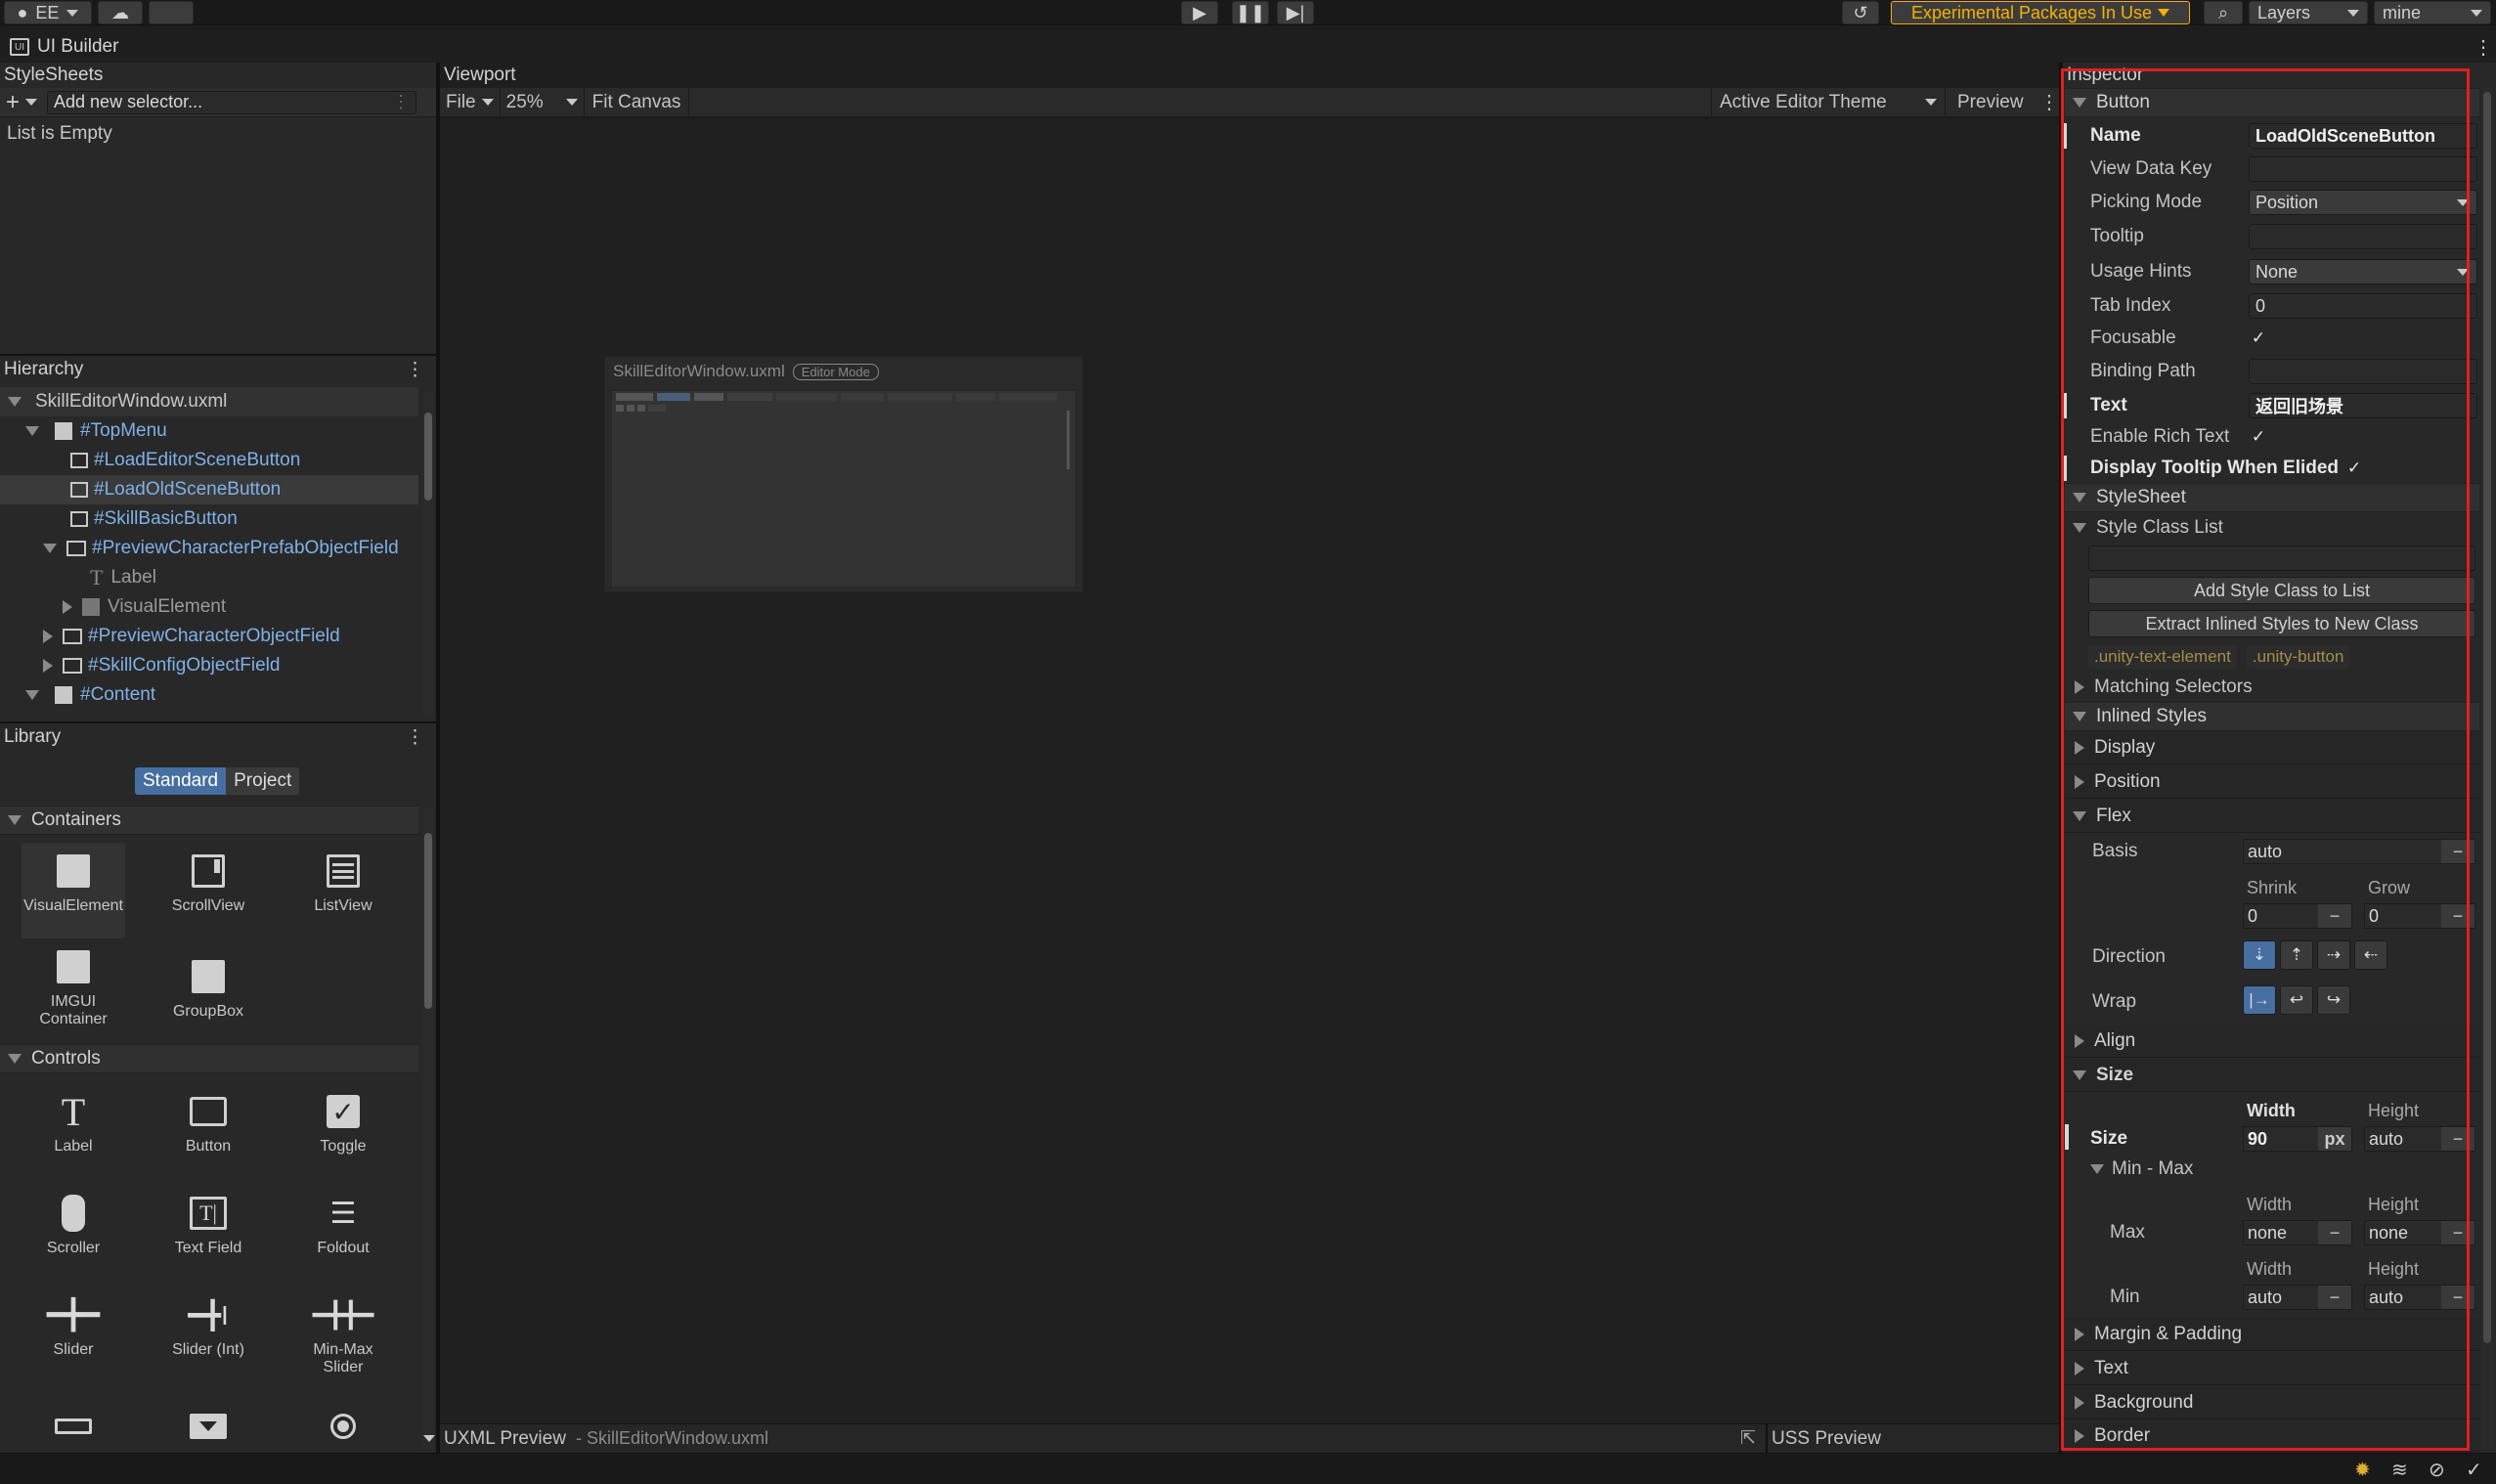  I want to click on tab-project: Project, so click(263, 781).